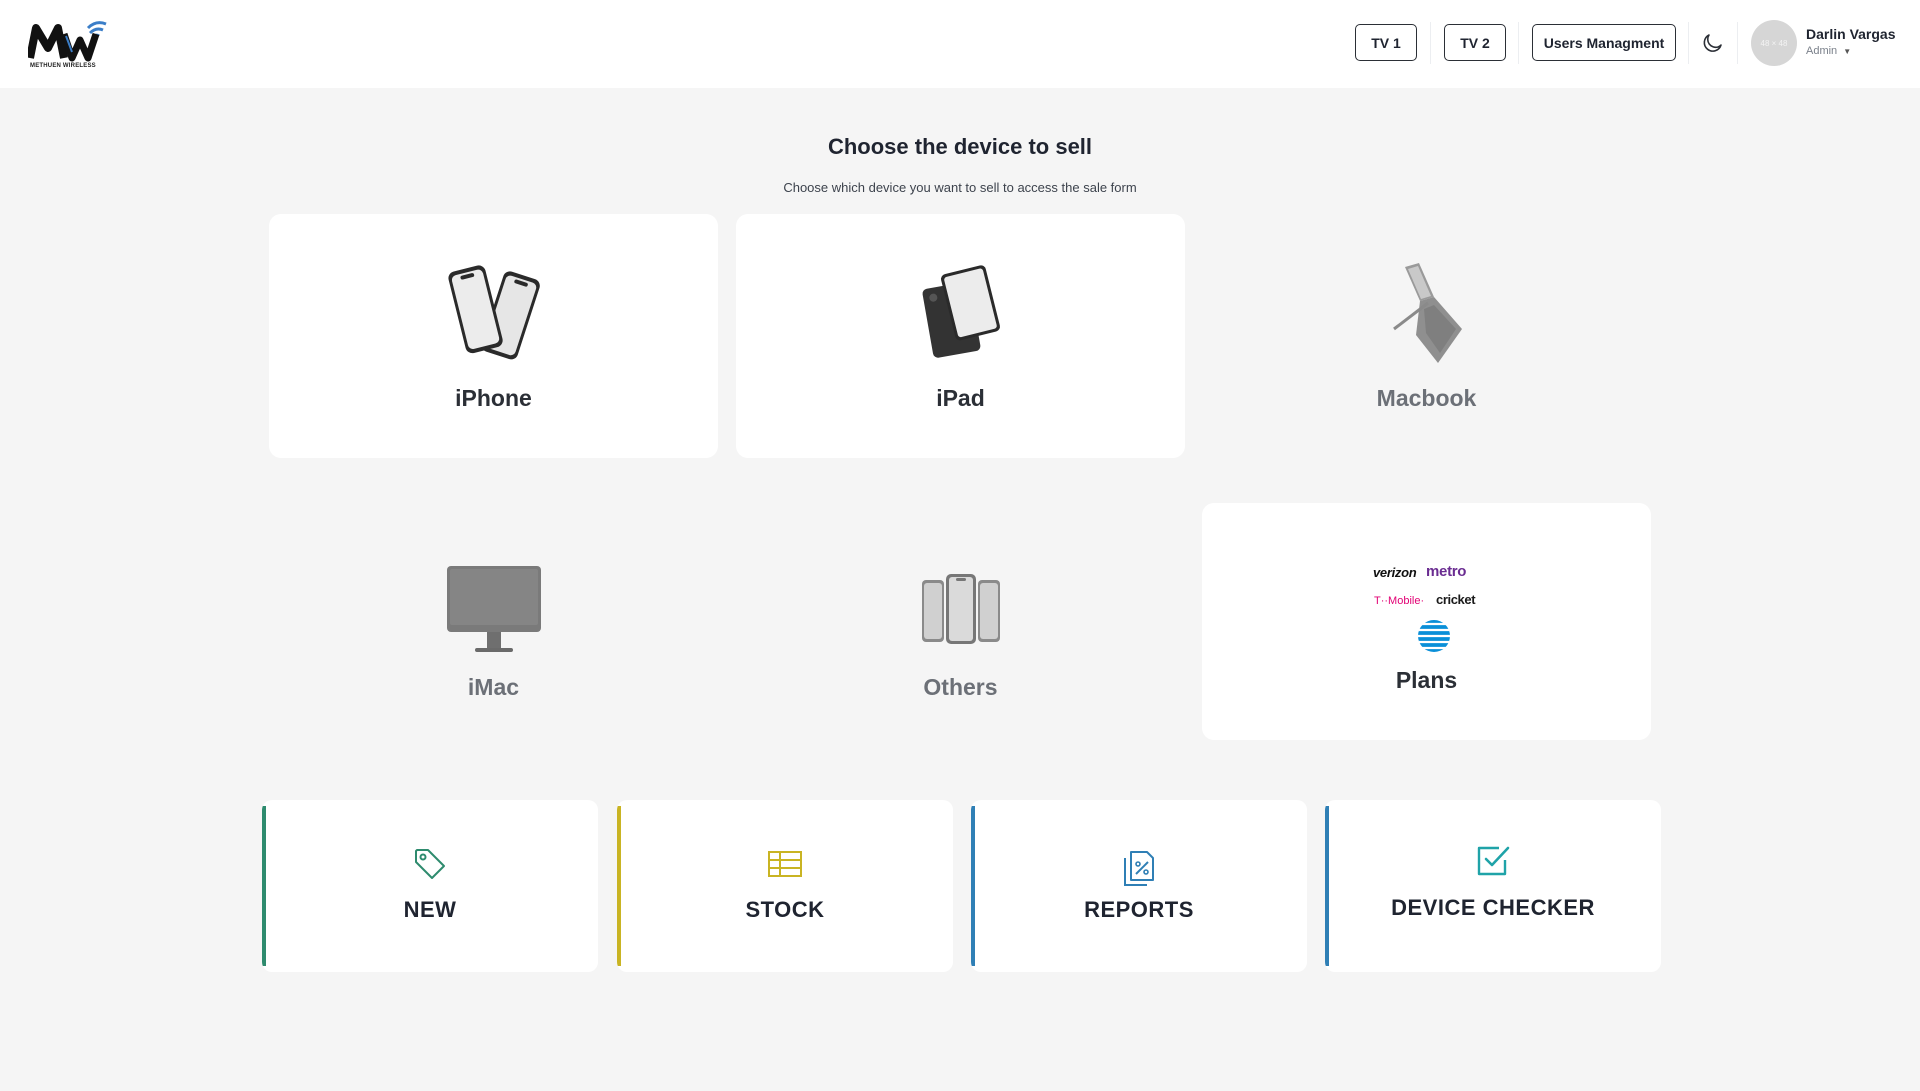  What do you see at coordinates (430, 909) in the screenshot?
I see `action-label: NEW` at bounding box center [430, 909].